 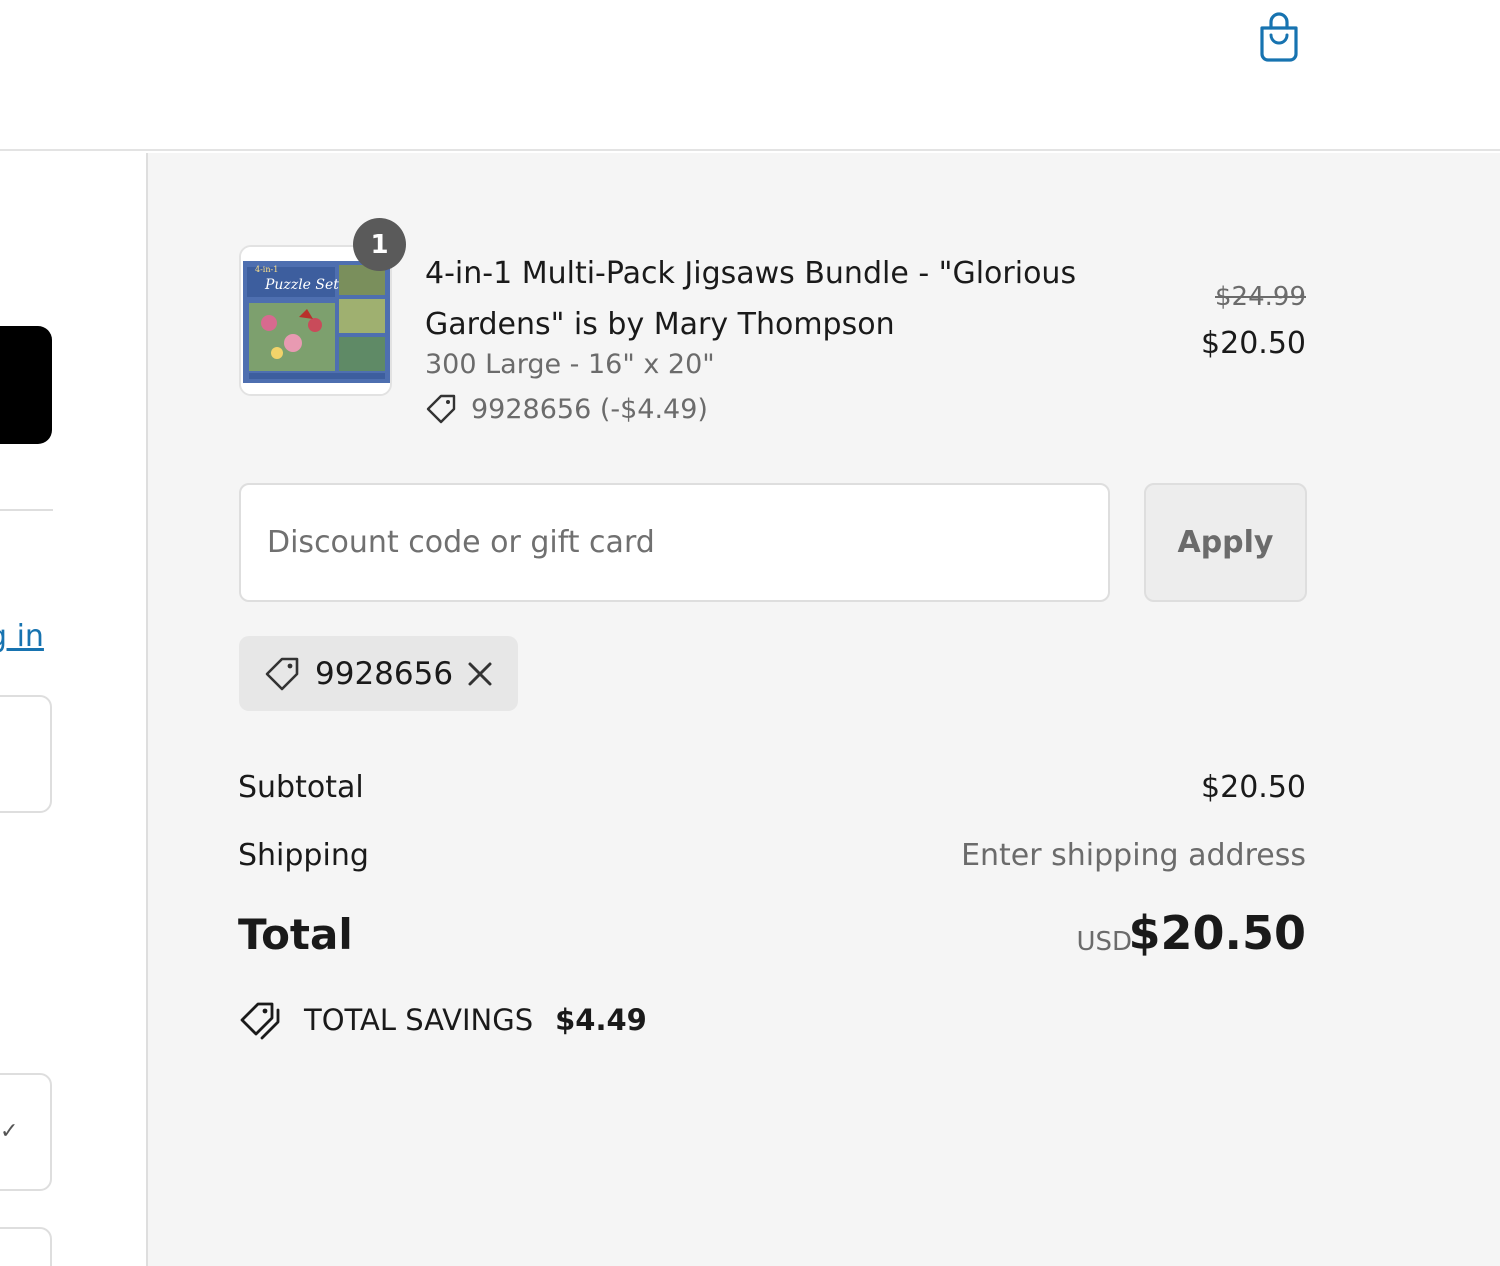 I want to click on line-discount: 9928656 (-$4.49), so click(x=566, y=409).